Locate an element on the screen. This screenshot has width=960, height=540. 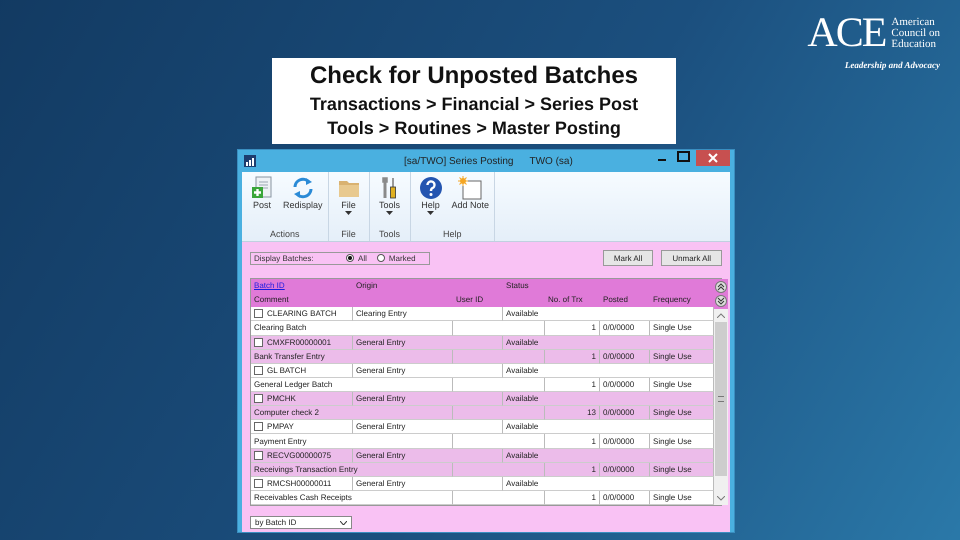
menu-path: Tools > Routines > Master Posting is located at coordinates (474, 128).